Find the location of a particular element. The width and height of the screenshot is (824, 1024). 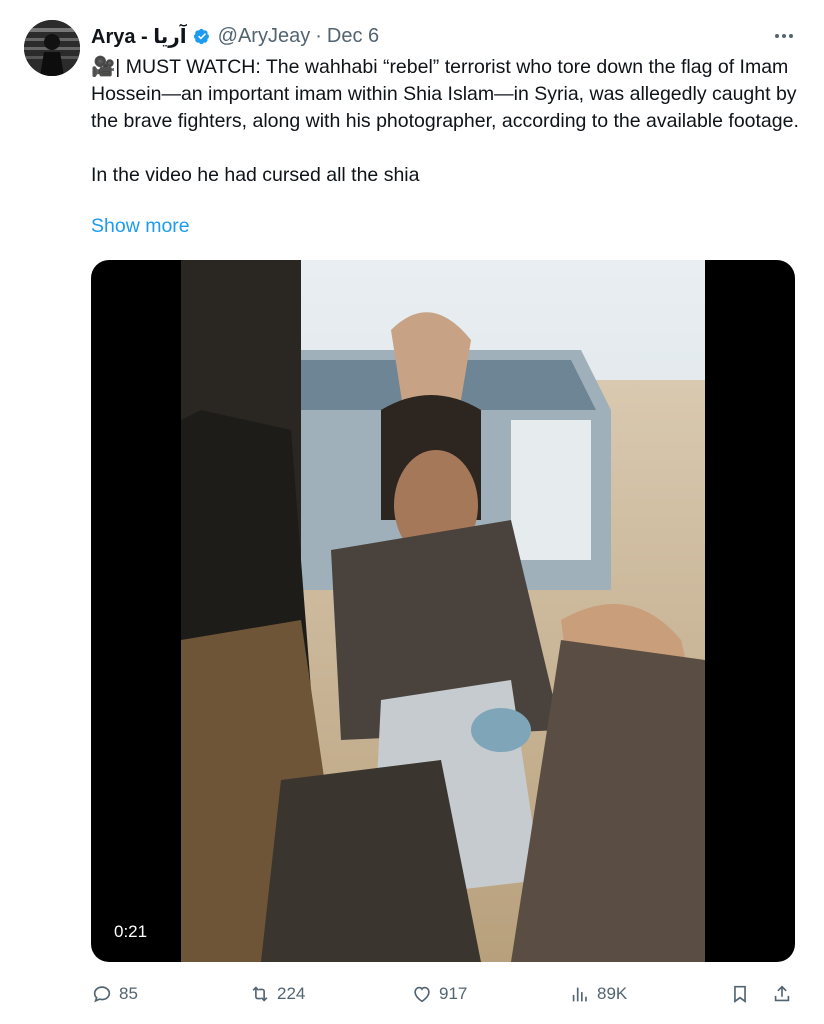

verified-badge-icon is located at coordinates (202, 36).